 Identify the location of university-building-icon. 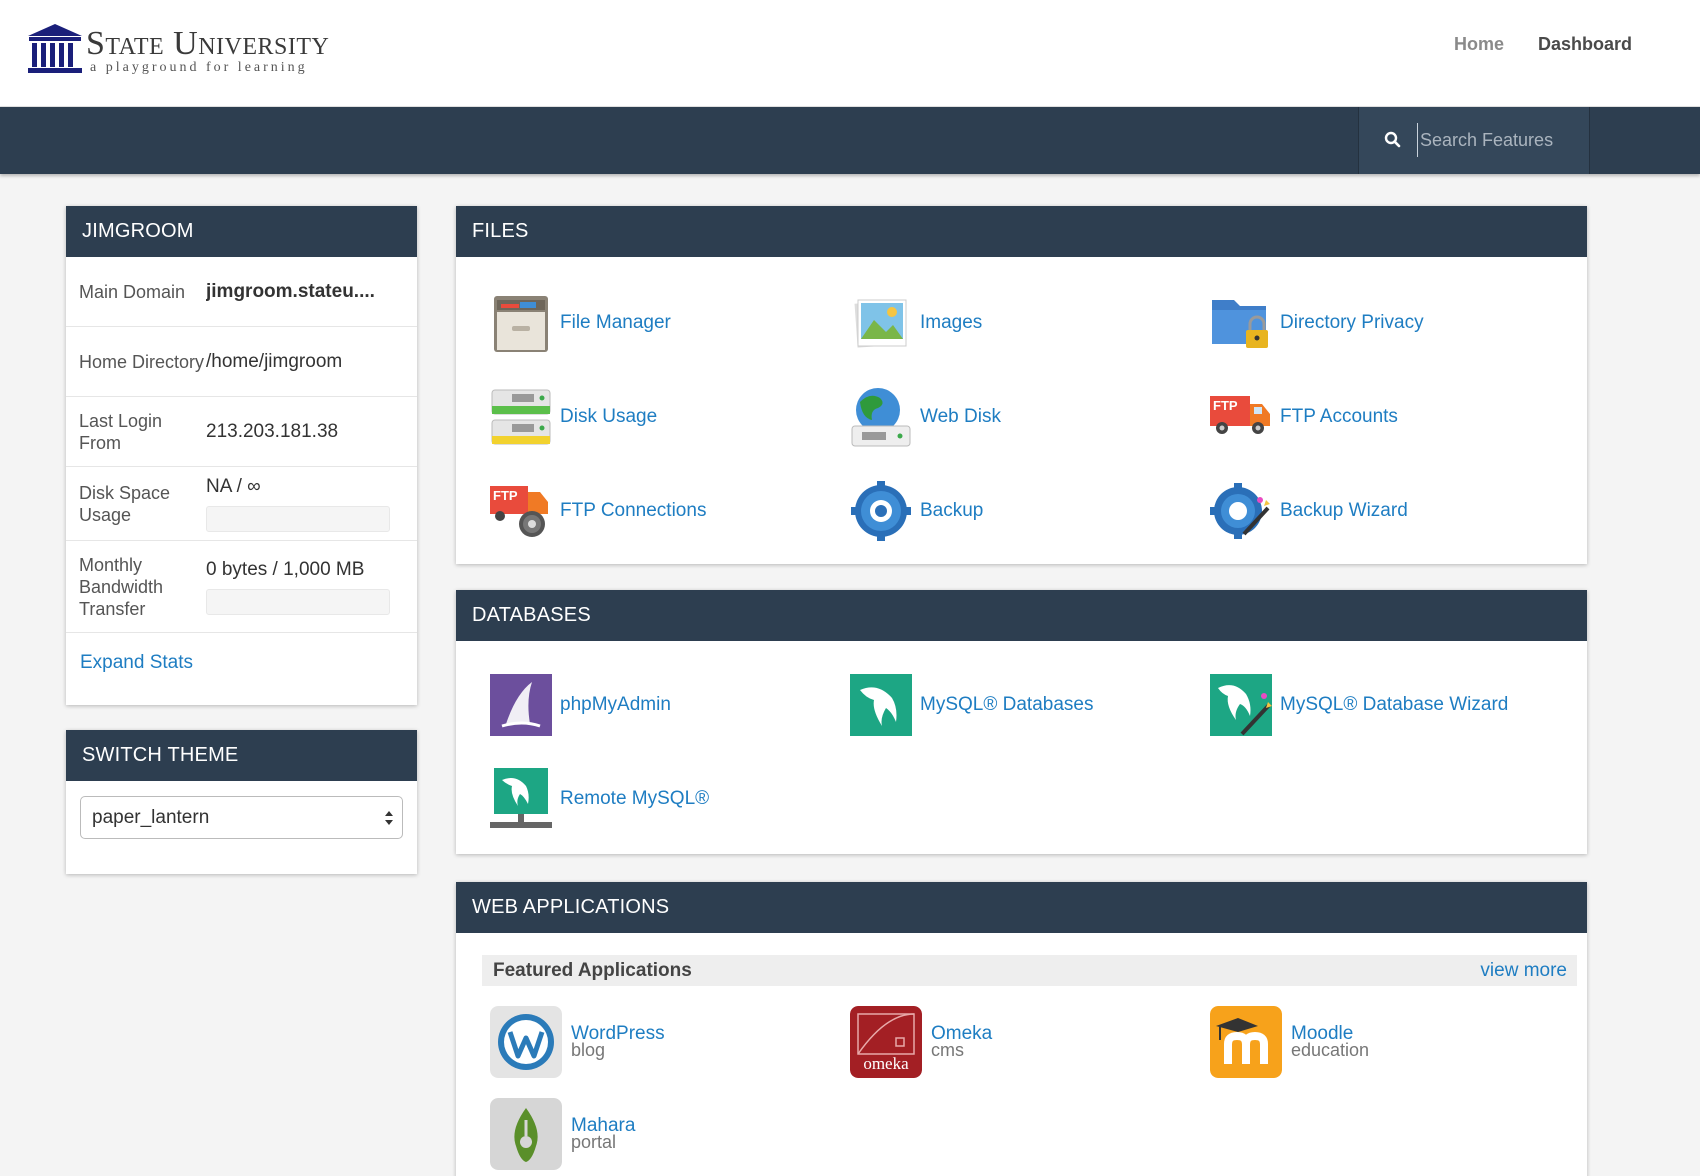
(55, 48).